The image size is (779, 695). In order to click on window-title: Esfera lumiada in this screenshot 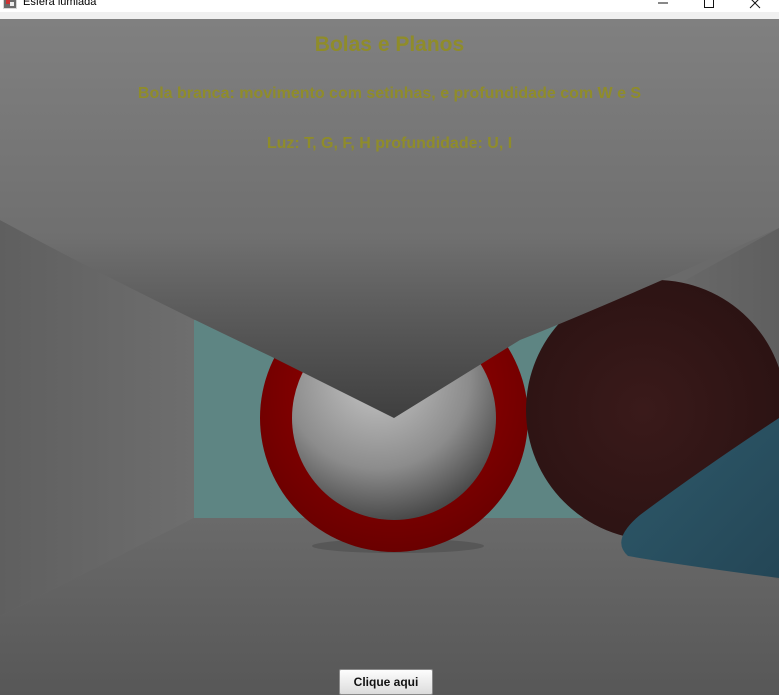, I will do `click(60, 4)`.